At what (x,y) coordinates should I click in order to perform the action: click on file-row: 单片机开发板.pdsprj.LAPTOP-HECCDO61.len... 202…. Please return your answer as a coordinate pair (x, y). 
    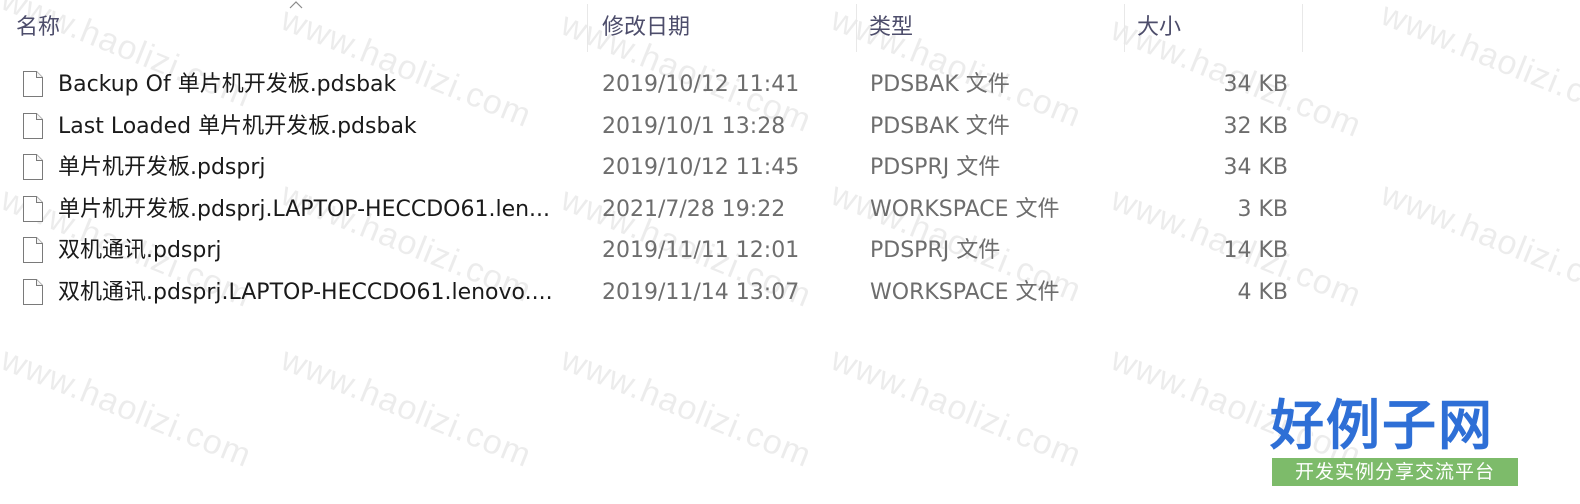
    Looking at the image, I should click on (660, 210).